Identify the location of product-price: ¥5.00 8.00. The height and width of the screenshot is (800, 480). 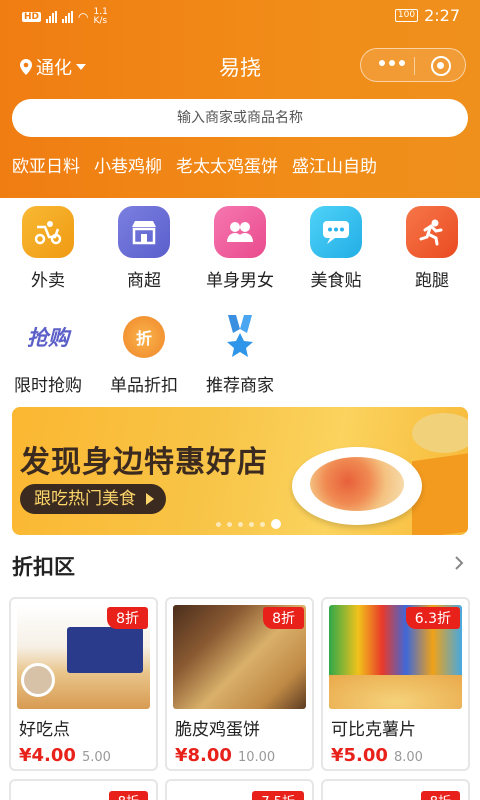
(377, 755).